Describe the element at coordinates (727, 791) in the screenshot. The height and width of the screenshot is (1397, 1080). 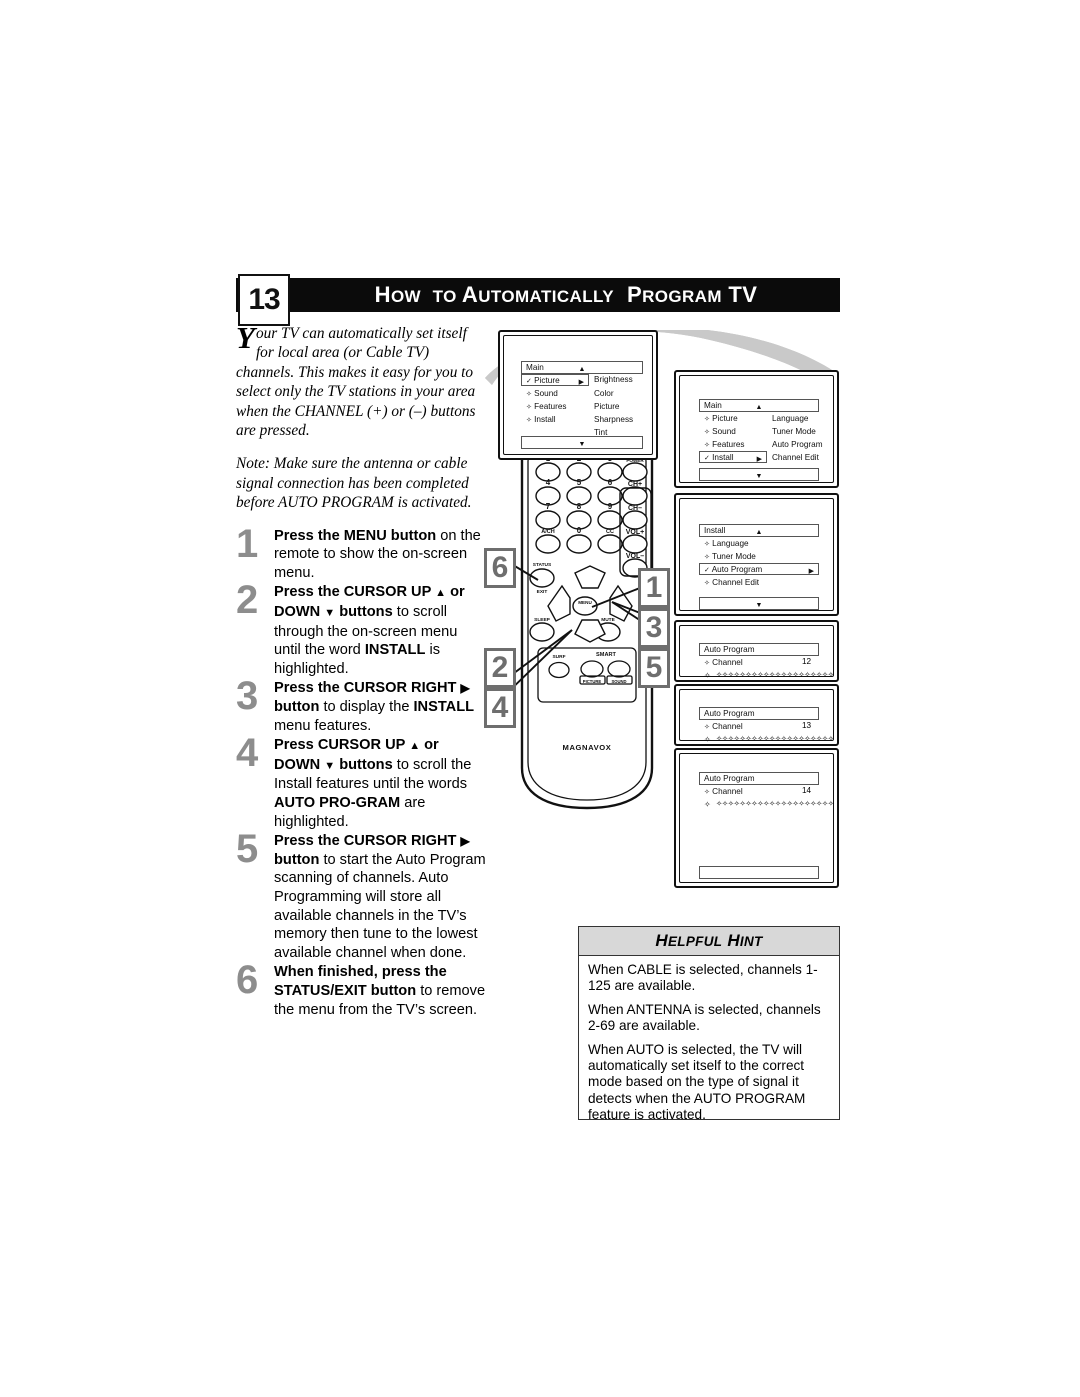
I see `osd-item-label: Channel` at that location.